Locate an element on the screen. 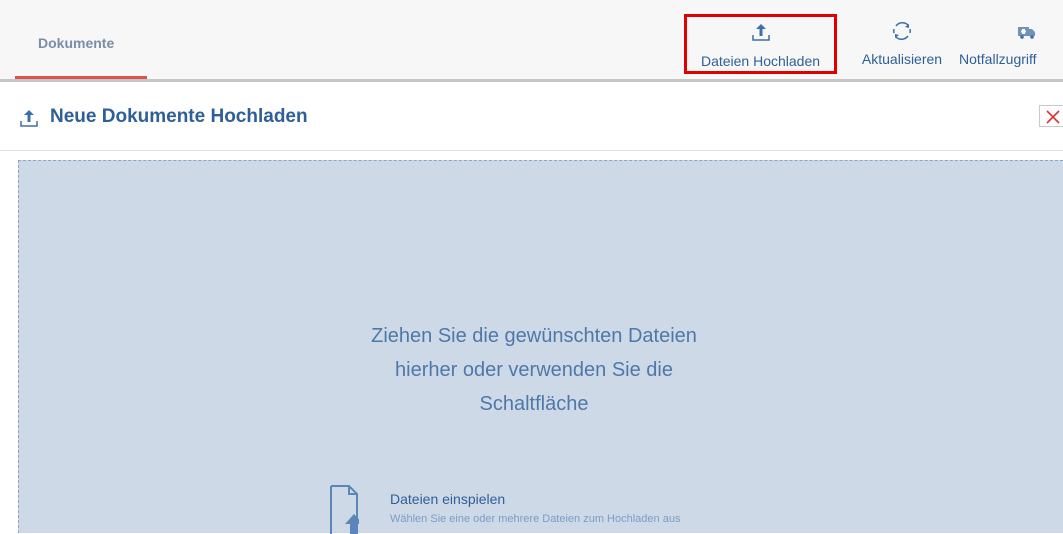  refresh-label: Aktualisieren is located at coordinates (902, 59).